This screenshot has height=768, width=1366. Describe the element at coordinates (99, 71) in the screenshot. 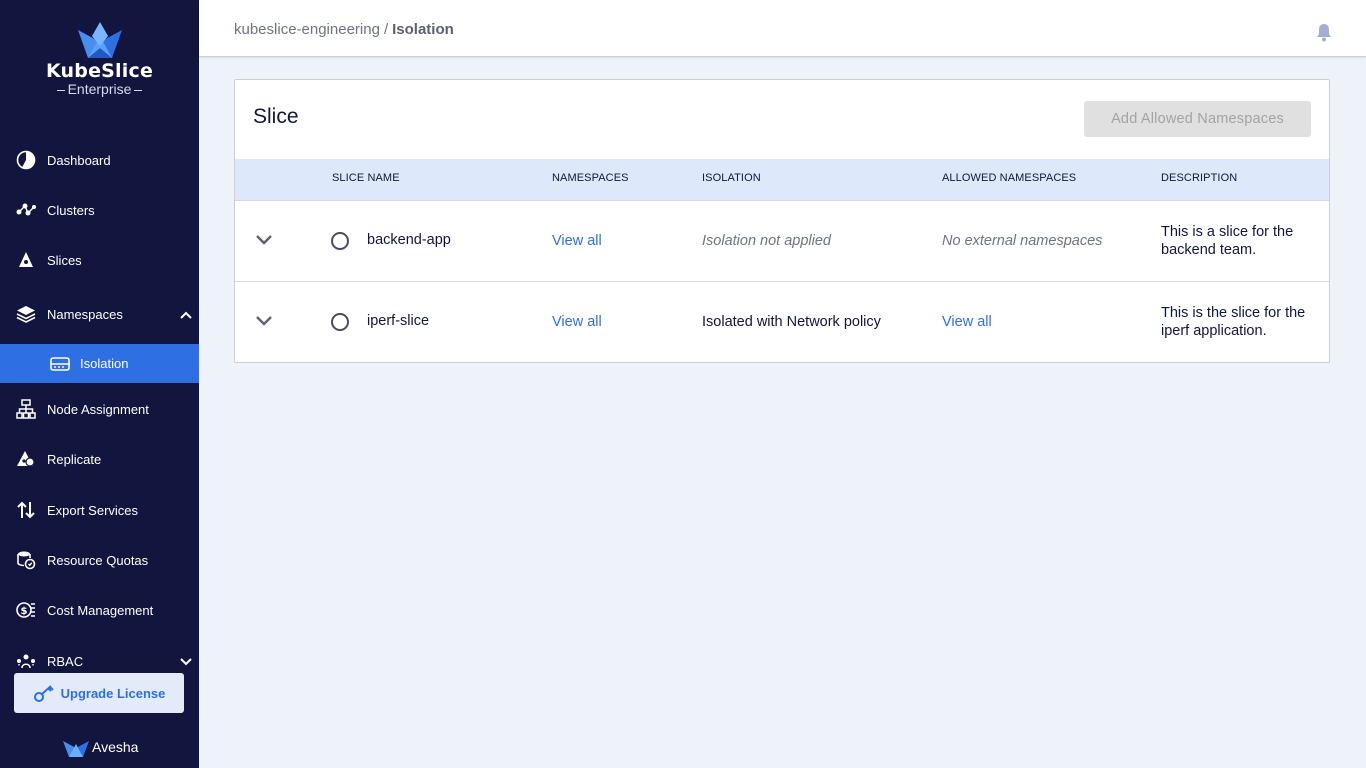

I see `brand-title: KubeSlice` at that location.